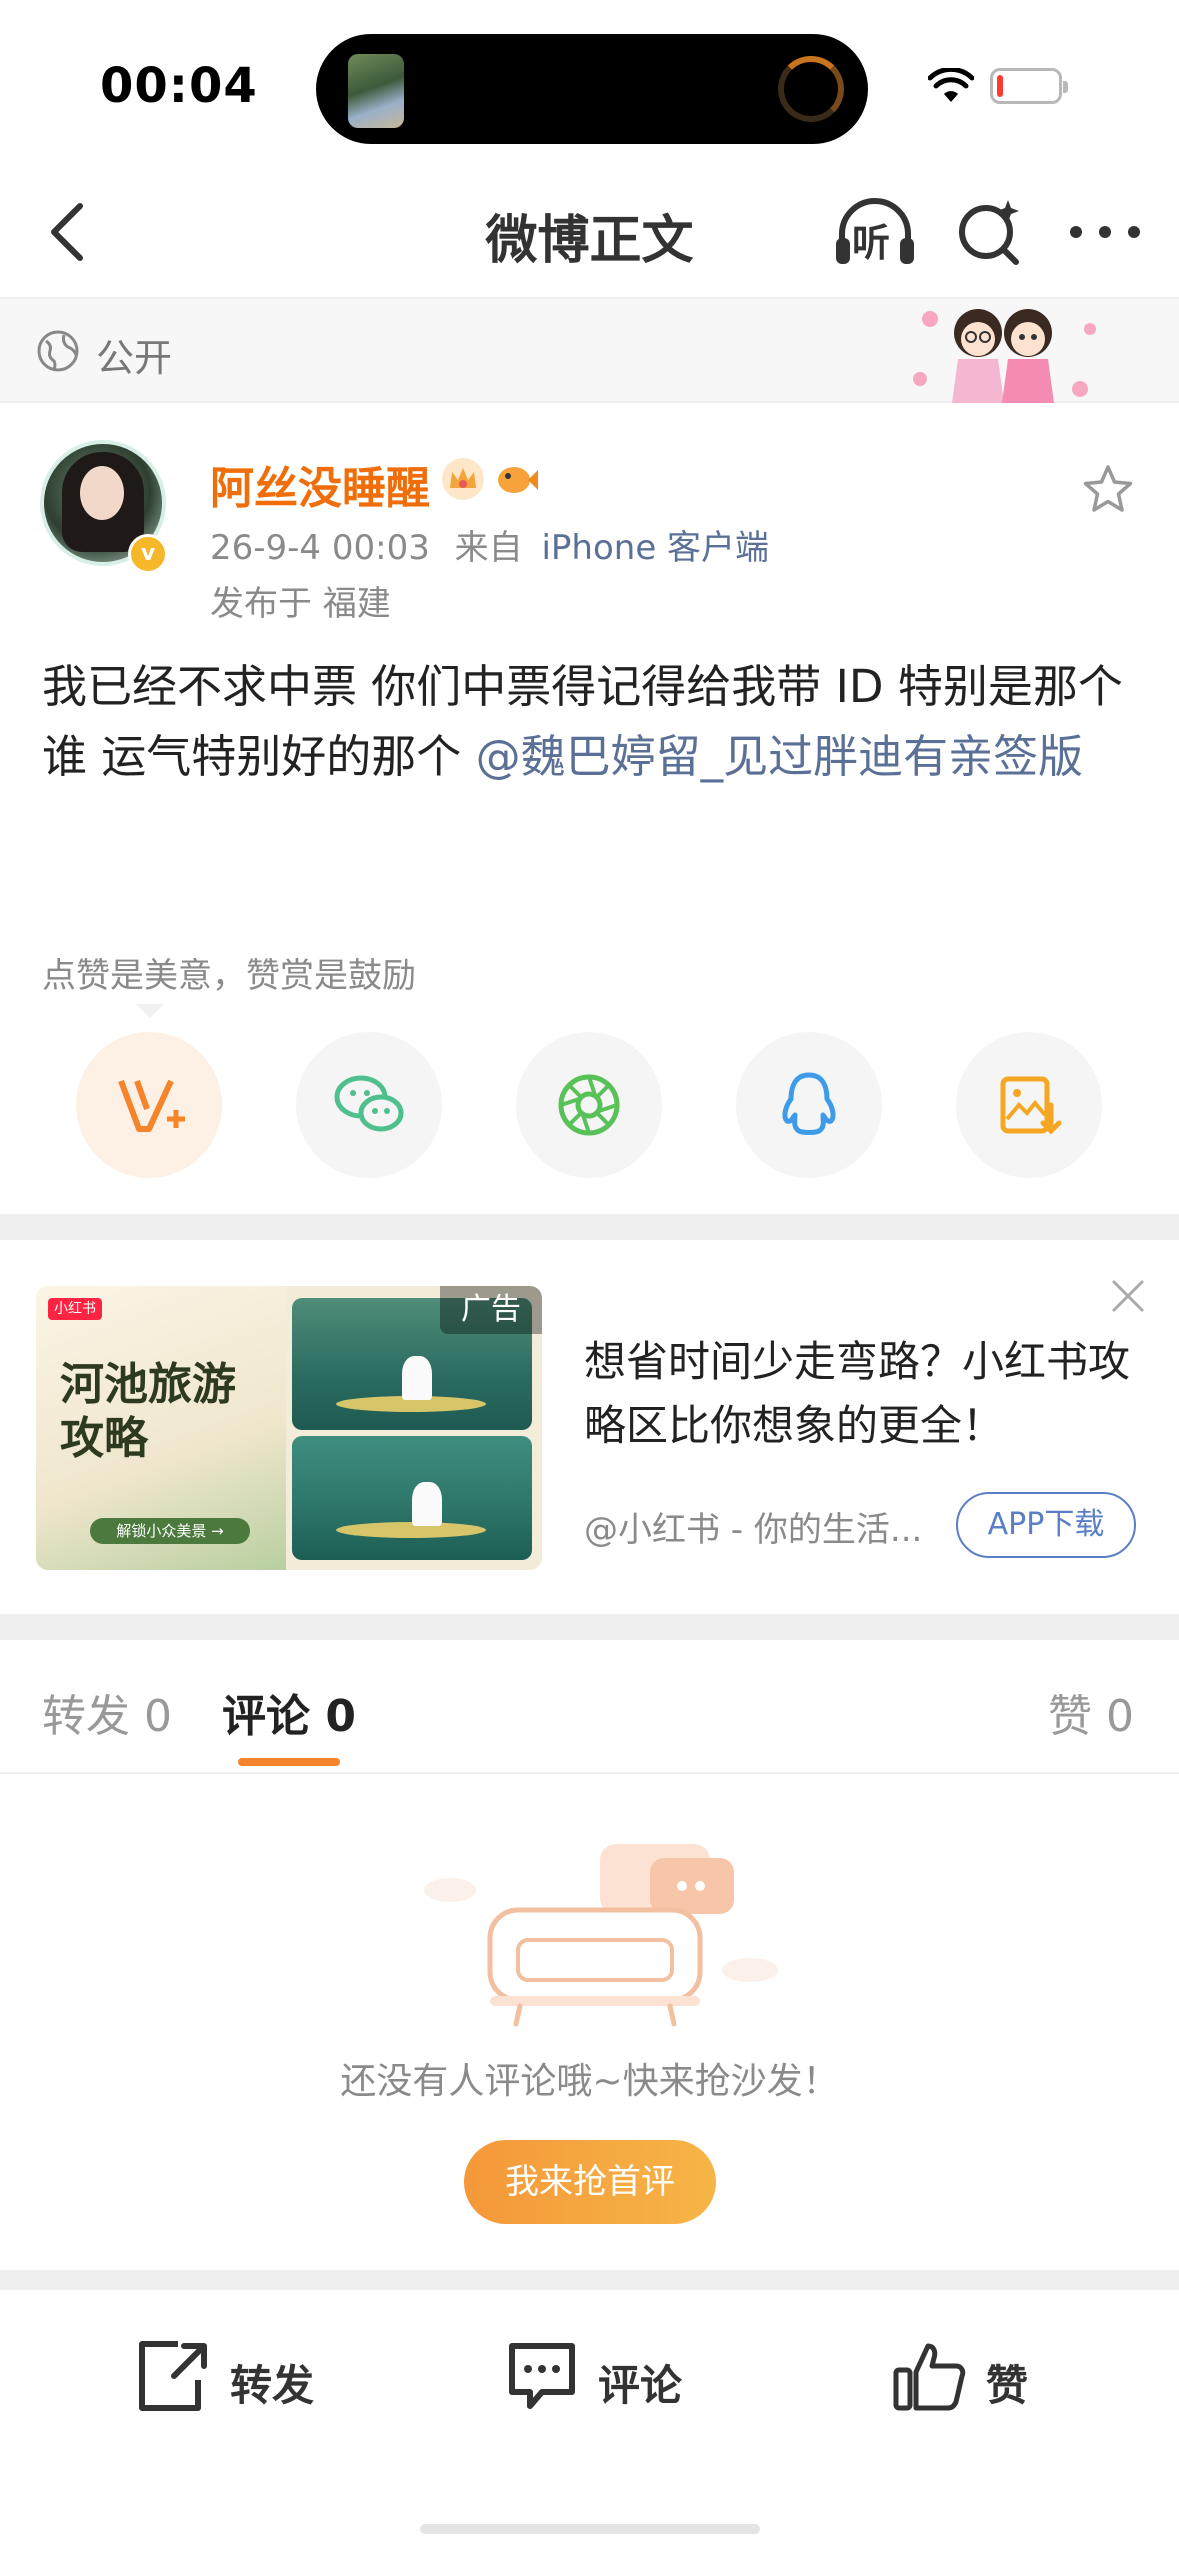  Describe the element at coordinates (951, 85) in the screenshot. I see `wifi-icon` at that location.